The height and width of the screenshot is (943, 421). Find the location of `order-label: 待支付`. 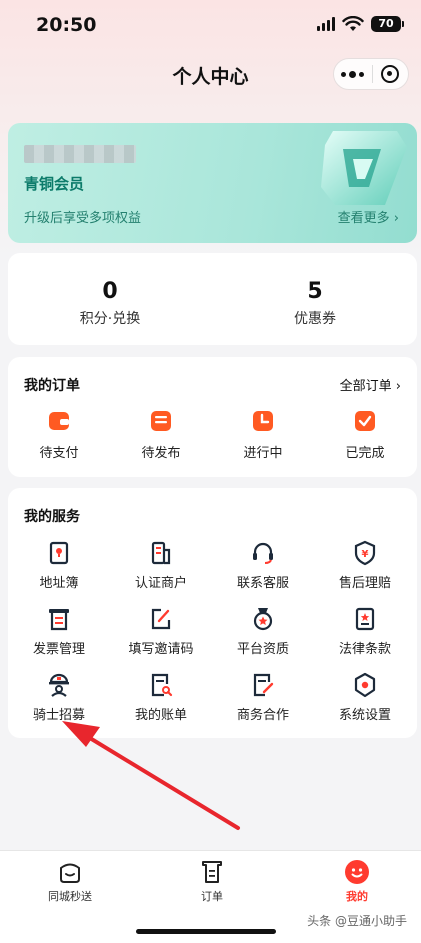

order-label: 待支付 is located at coordinates (59, 453).